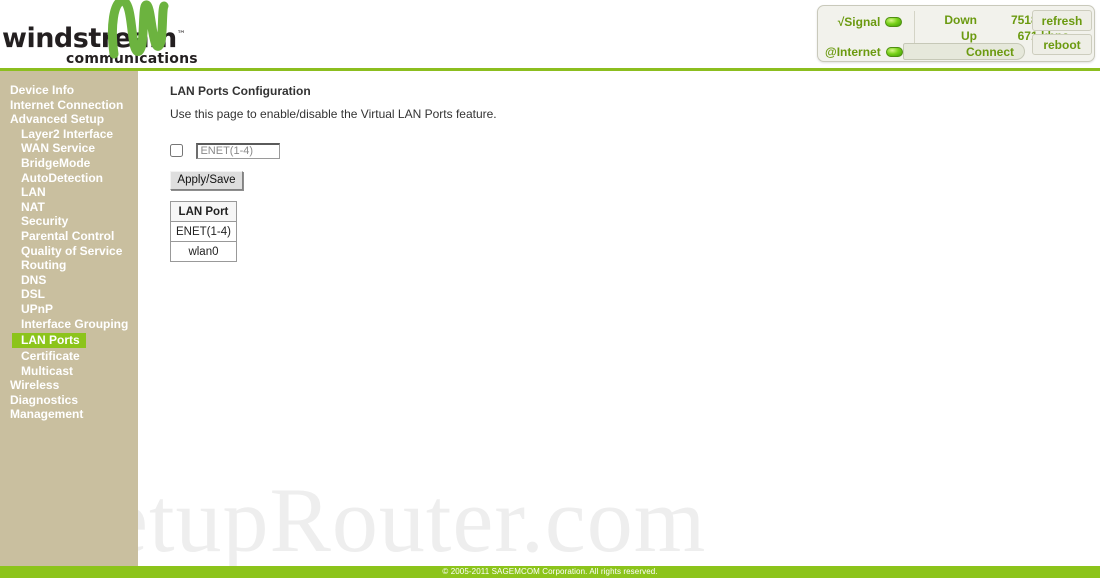  I want to click on vlan-enable-row, so click(225, 151).